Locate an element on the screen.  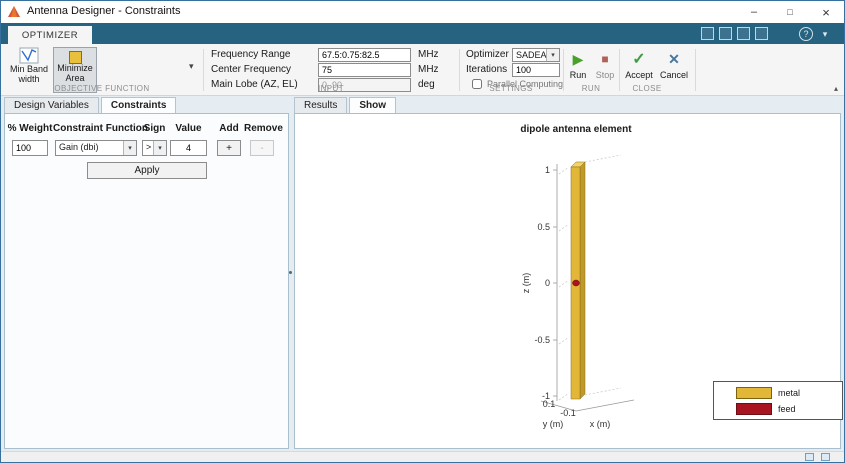
tab-show: Show is located at coordinates (373, 105).